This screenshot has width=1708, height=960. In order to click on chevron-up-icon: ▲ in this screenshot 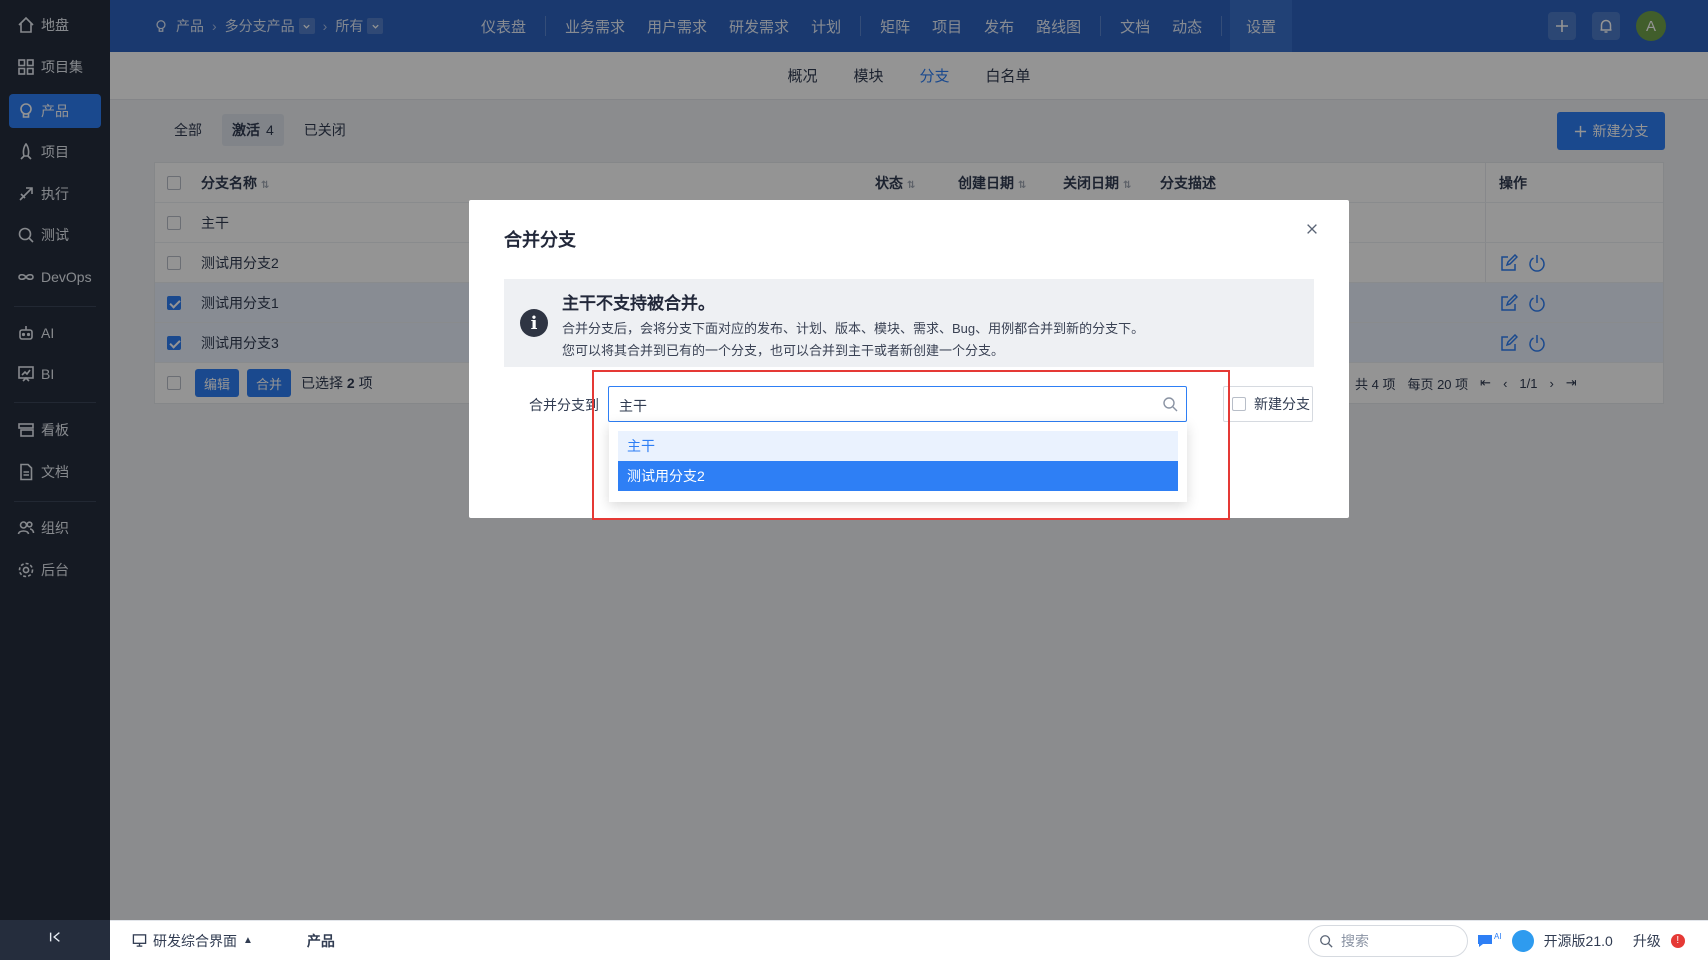, I will do `click(248, 940)`.